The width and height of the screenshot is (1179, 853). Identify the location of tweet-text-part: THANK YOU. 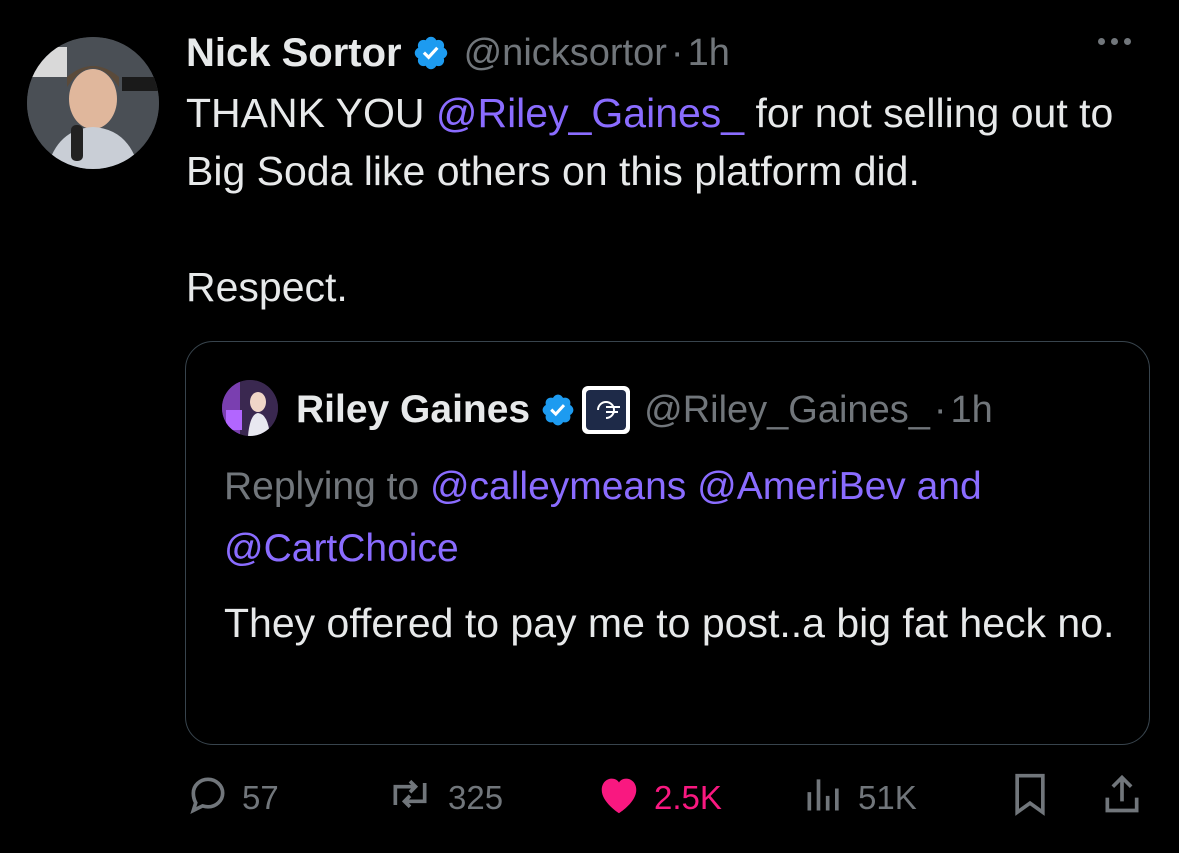
(311, 113).